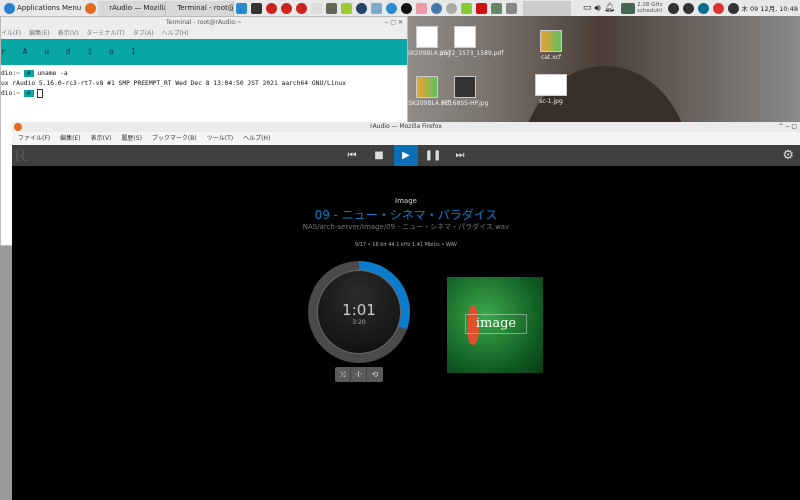  Describe the element at coordinates (49, 8) in the screenshot. I see `applications-menu-label: Applications Menu` at that location.